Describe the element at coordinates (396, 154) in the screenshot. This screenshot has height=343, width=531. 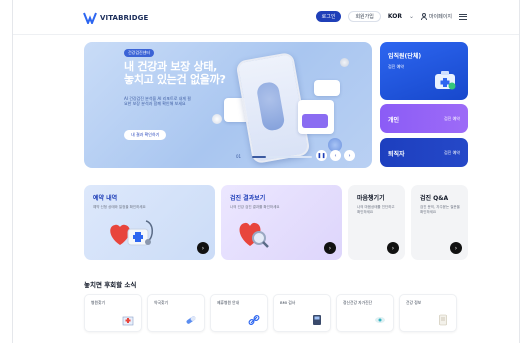
I see `retiree-checkup-title: 퇴직자` at that location.